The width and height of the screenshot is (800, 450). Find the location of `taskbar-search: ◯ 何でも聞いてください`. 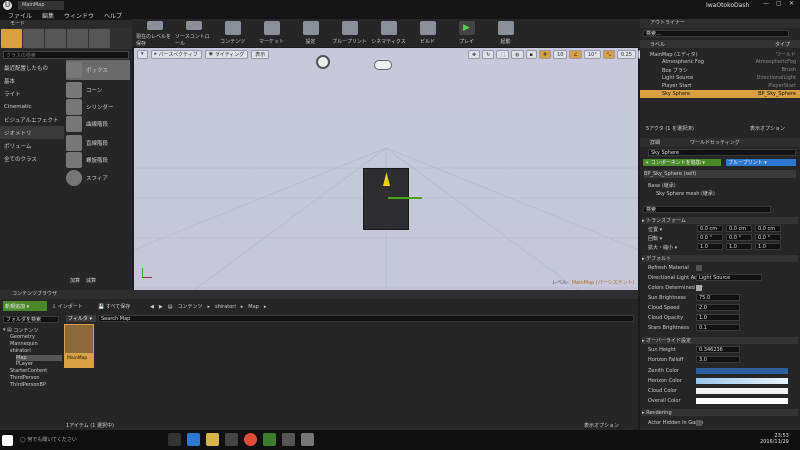

taskbar-search: ◯ 何でも聞いてください is located at coordinates (48, 440).